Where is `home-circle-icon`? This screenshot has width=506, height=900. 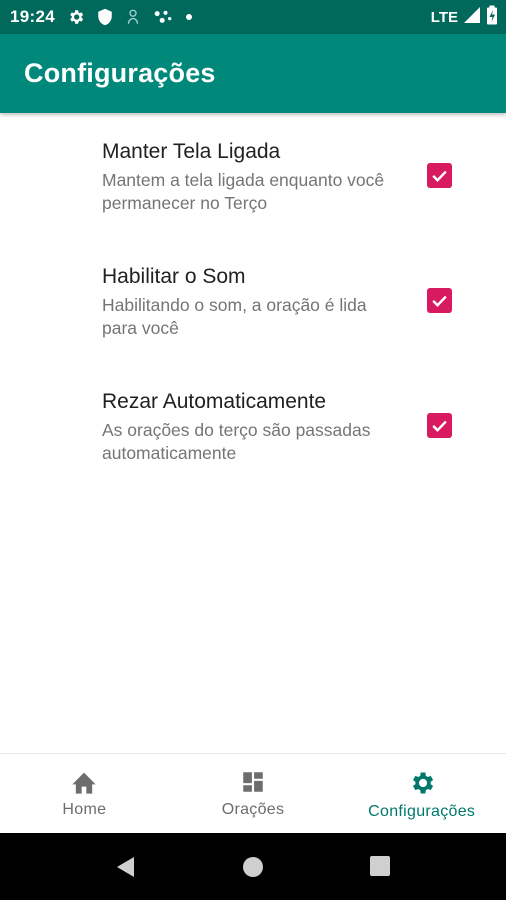 home-circle-icon is located at coordinates (253, 867).